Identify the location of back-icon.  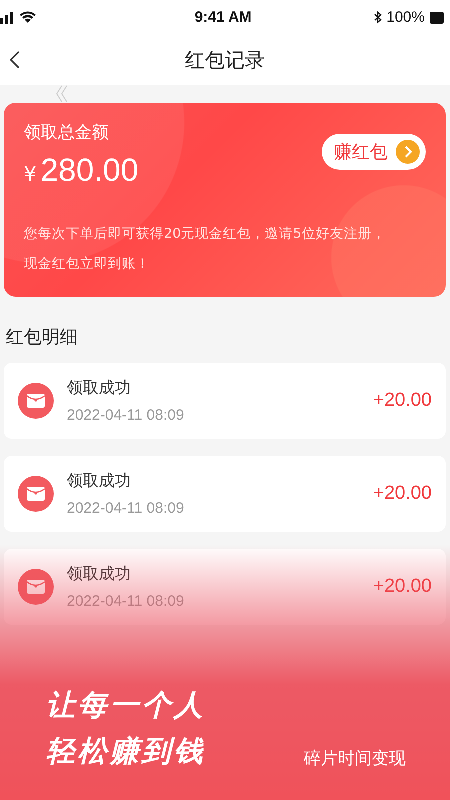
(15, 60).